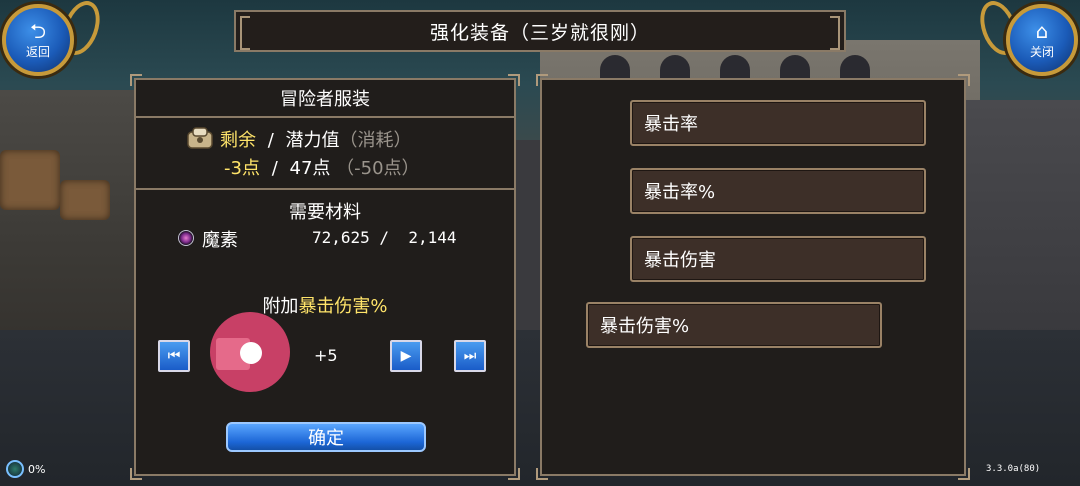  I want to click on play-next-icon: ▶, so click(406, 356).